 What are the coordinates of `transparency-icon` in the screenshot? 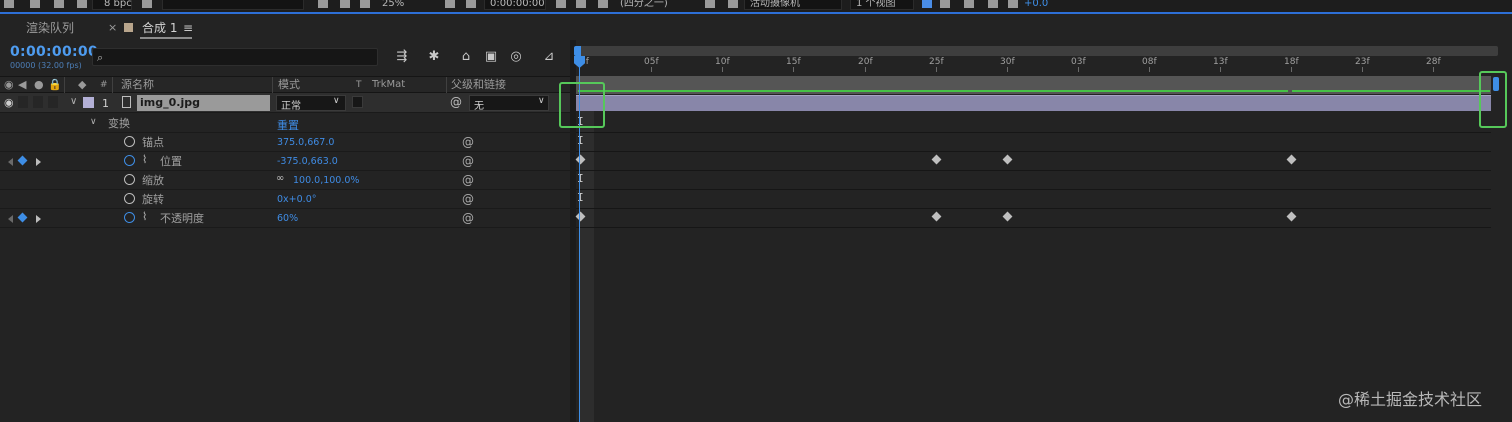 It's located at (733, 4).